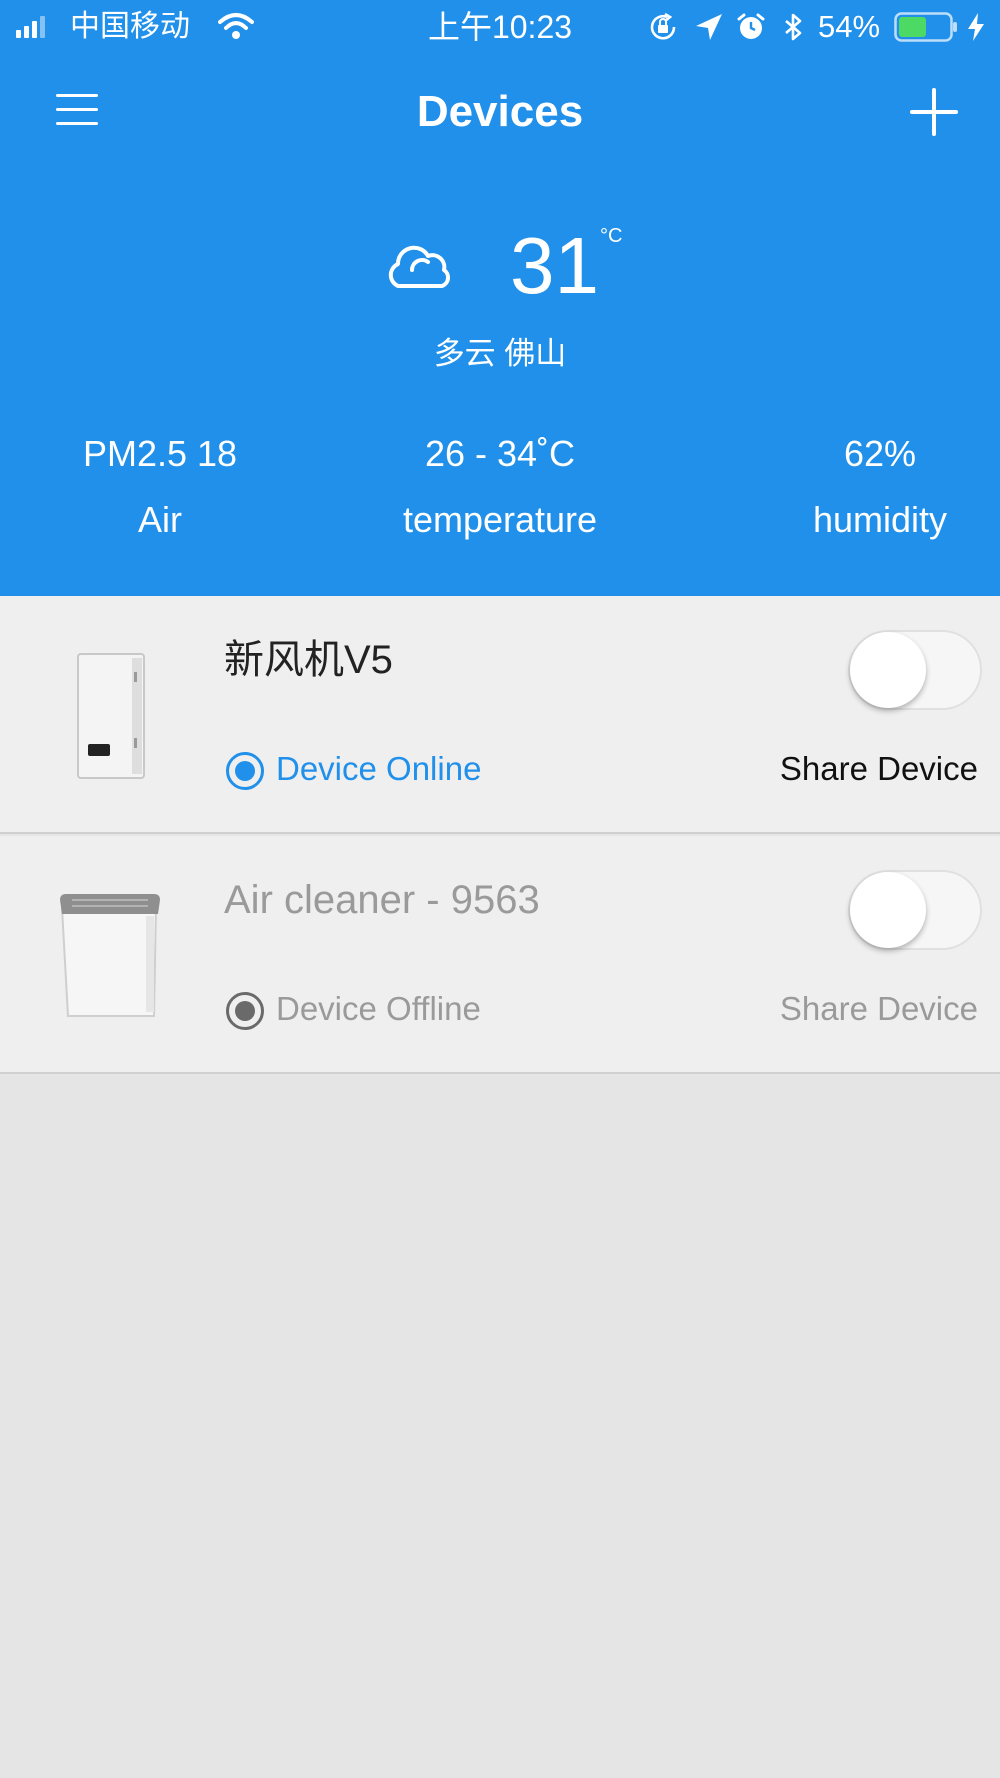 This screenshot has height=1778, width=1000. What do you see at coordinates (880, 519) in the screenshot?
I see `stat-label: humidity` at bounding box center [880, 519].